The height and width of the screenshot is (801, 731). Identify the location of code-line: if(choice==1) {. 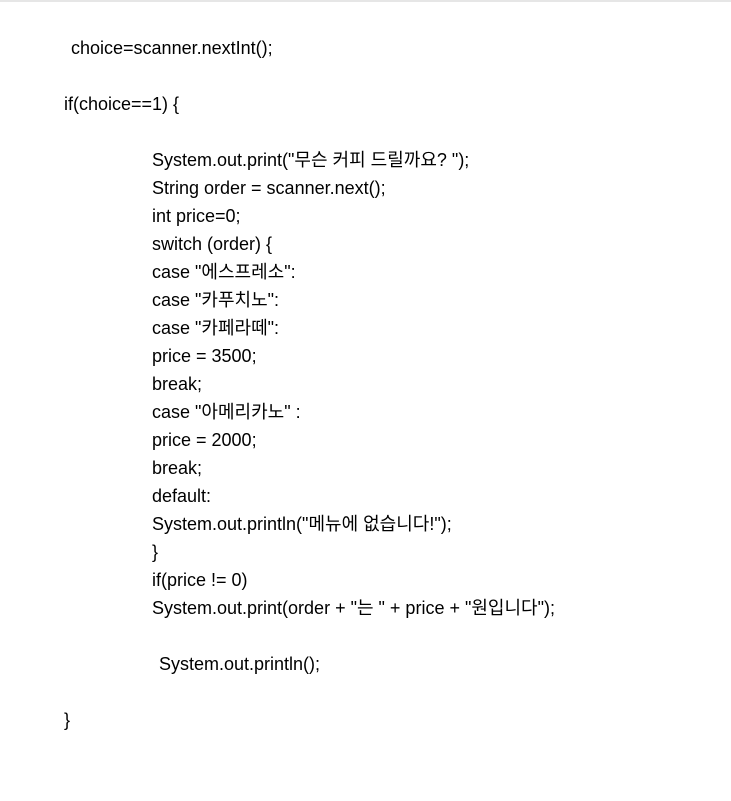
(122, 104).